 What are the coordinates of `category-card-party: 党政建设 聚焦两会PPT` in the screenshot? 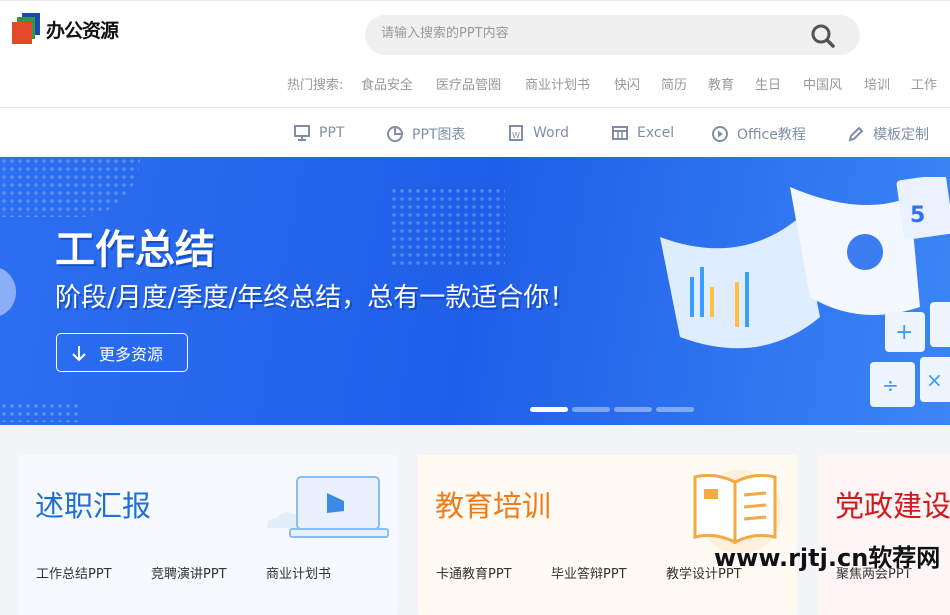 It's located at (884, 535).